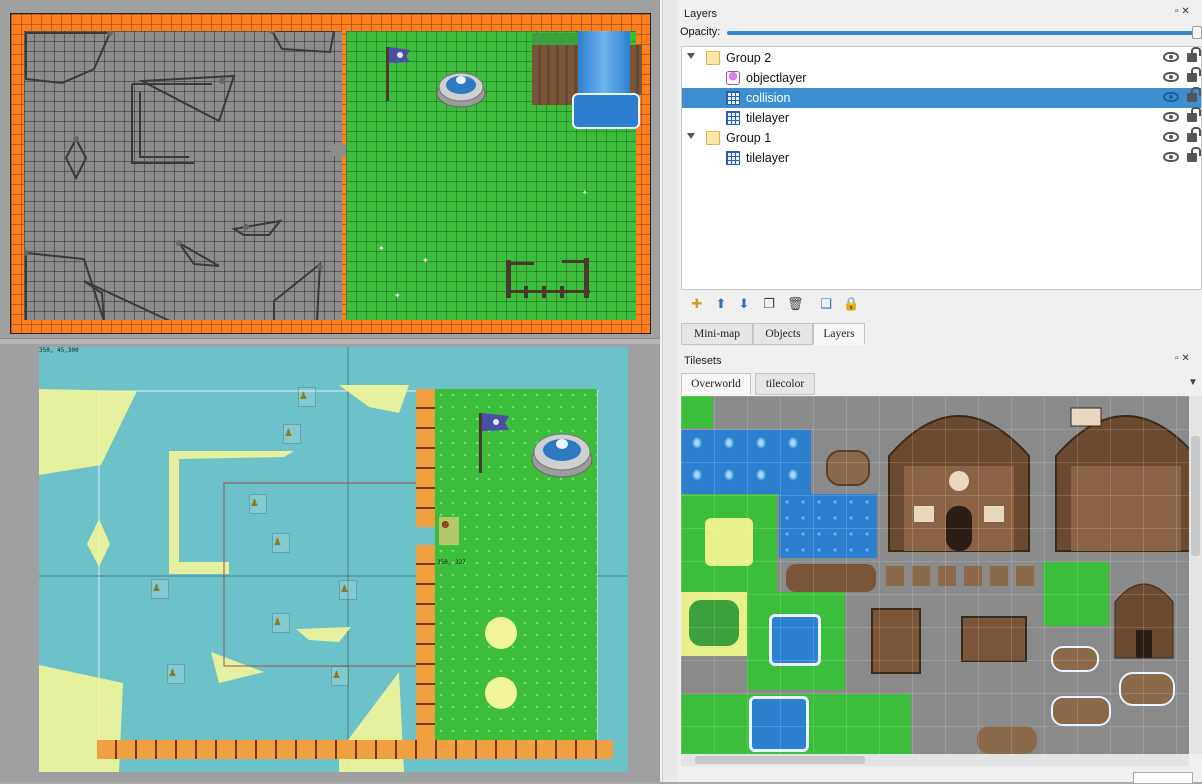 Image resolution: width=1202 pixels, height=784 pixels. I want to click on tileset-horizontal-scrollbar, so click(935, 760).